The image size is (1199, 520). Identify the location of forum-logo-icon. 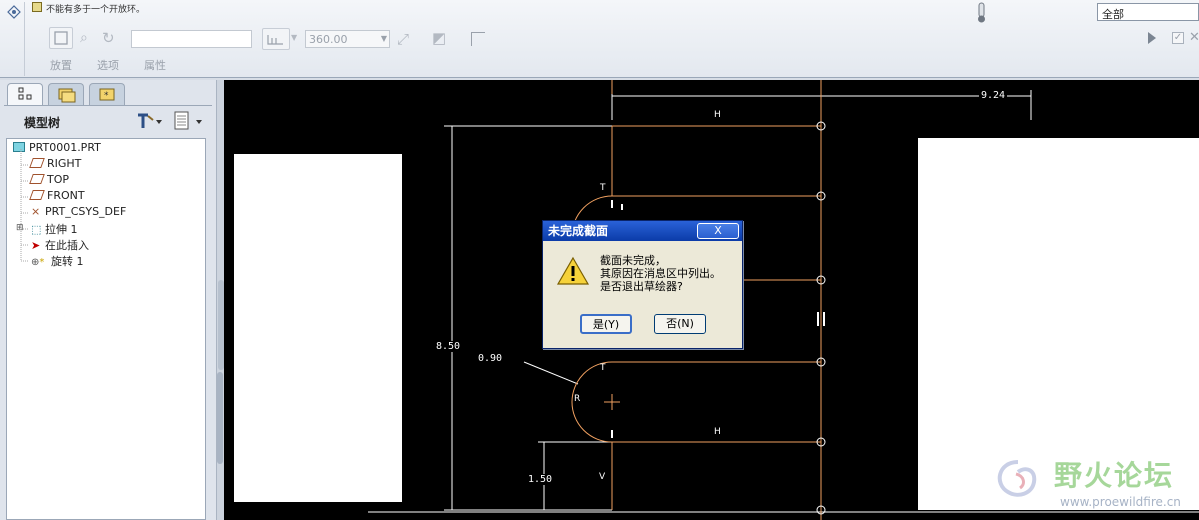
(1018, 480).